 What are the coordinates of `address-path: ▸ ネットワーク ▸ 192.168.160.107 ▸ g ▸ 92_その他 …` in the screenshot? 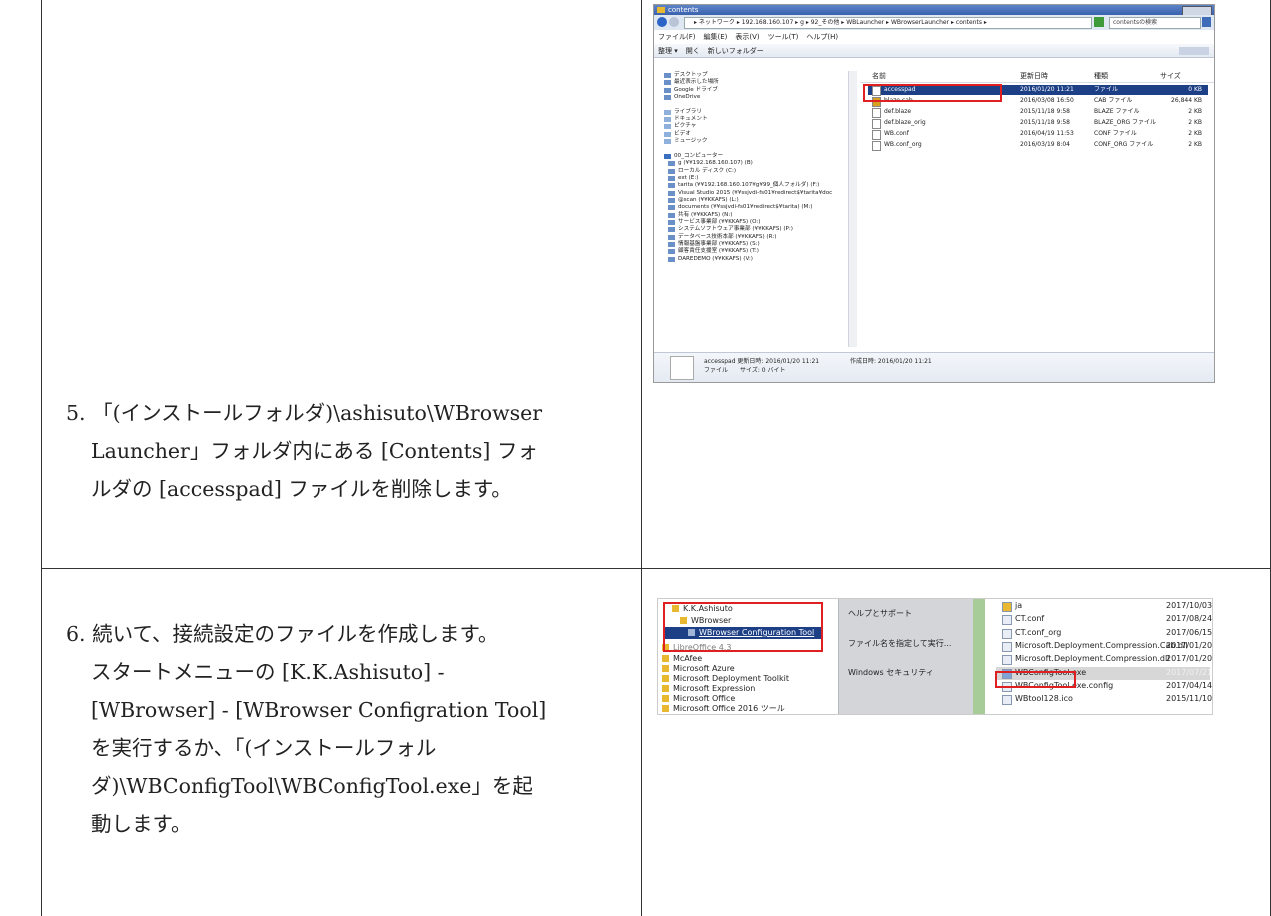 It's located at (840, 22).